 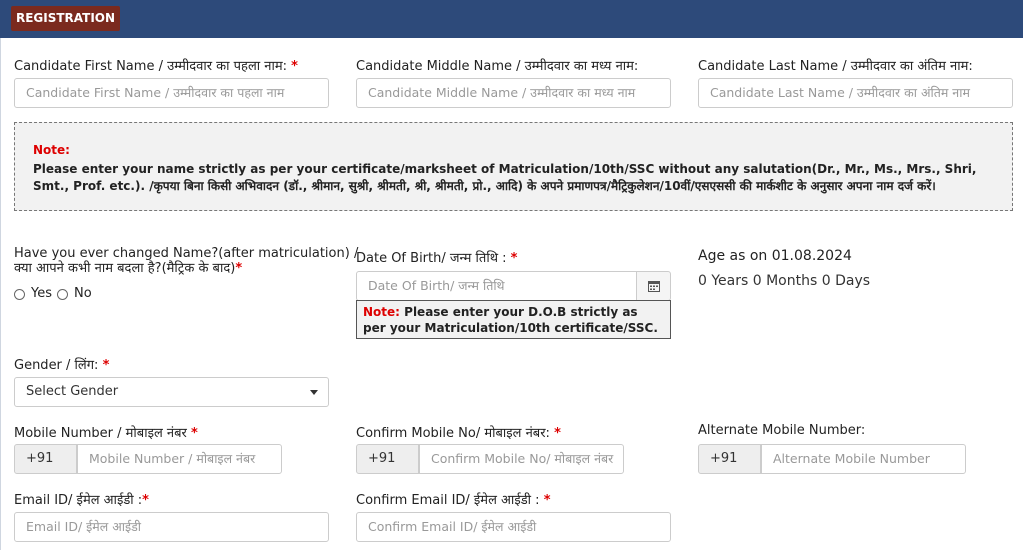 I want to click on confirm-mobile-label: Confirm Mobile No/ मोबाइल नंबर: *, so click(x=458, y=433).